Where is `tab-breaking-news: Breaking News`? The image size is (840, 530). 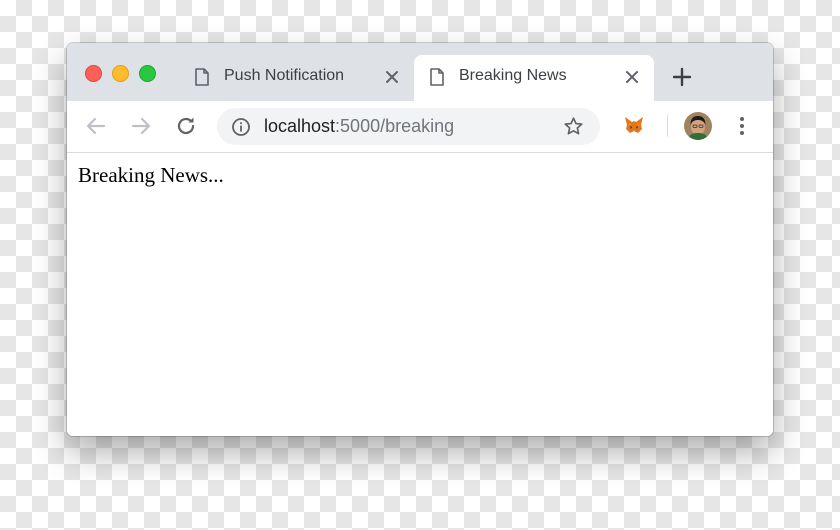 tab-breaking-news: Breaking News is located at coordinates (534, 78).